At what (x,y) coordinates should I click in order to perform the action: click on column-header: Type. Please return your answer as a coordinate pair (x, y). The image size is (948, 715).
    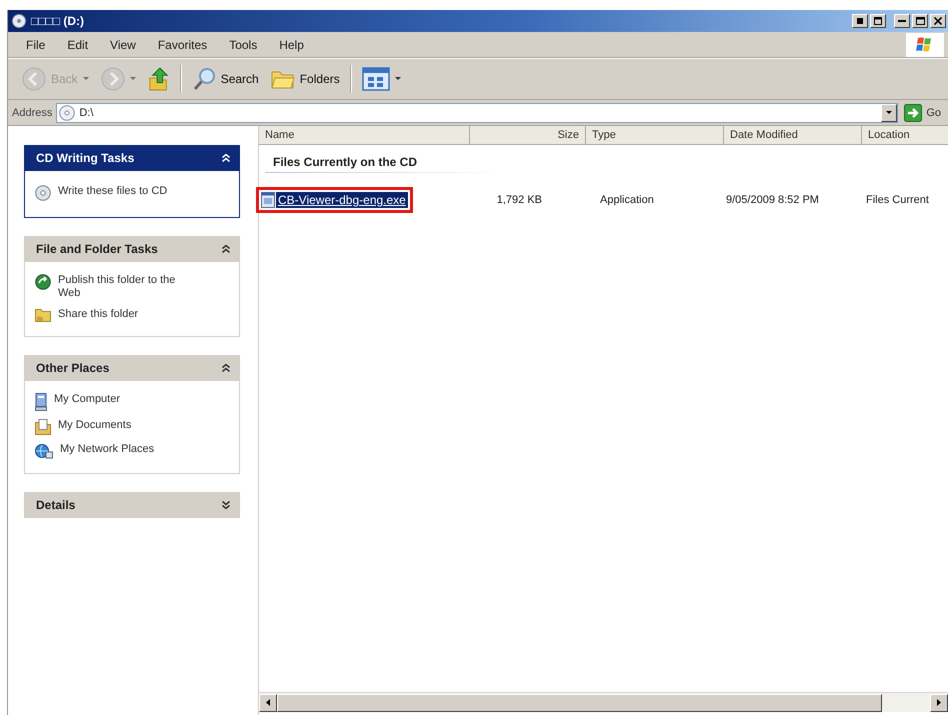
    Looking at the image, I should click on (655, 135).